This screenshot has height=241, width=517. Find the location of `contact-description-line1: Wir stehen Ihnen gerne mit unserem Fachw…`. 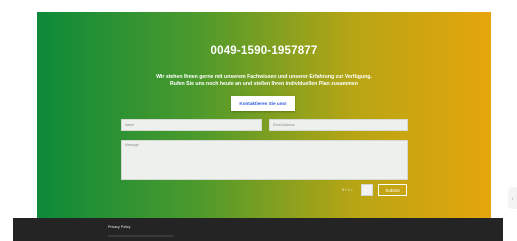

contact-description-line1: Wir stehen Ihnen gerne mit unserem Fachw… is located at coordinates (264, 77).